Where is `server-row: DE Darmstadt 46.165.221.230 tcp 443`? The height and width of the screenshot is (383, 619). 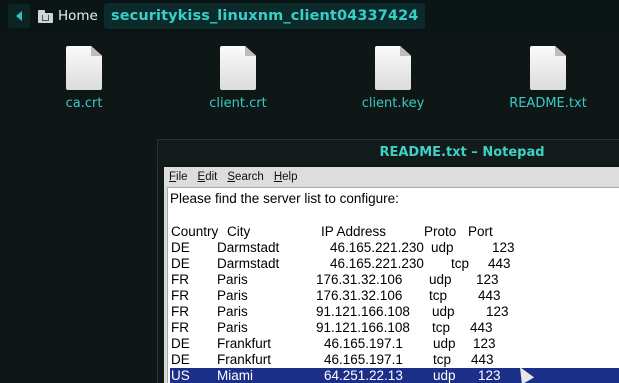
server-row: DE Darmstadt 46.165.221.230 tcp 443 is located at coordinates (394, 264).